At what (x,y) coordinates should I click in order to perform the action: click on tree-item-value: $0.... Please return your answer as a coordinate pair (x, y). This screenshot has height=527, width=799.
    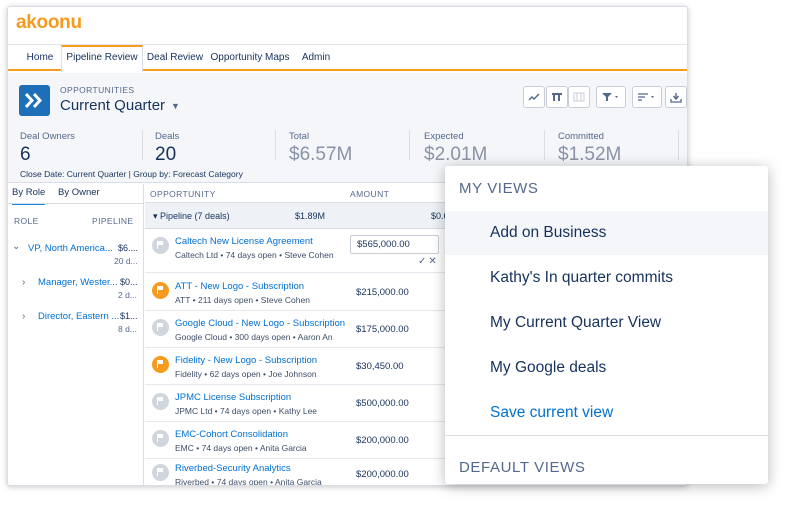
    Looking at the image, I should click on (129, 282).